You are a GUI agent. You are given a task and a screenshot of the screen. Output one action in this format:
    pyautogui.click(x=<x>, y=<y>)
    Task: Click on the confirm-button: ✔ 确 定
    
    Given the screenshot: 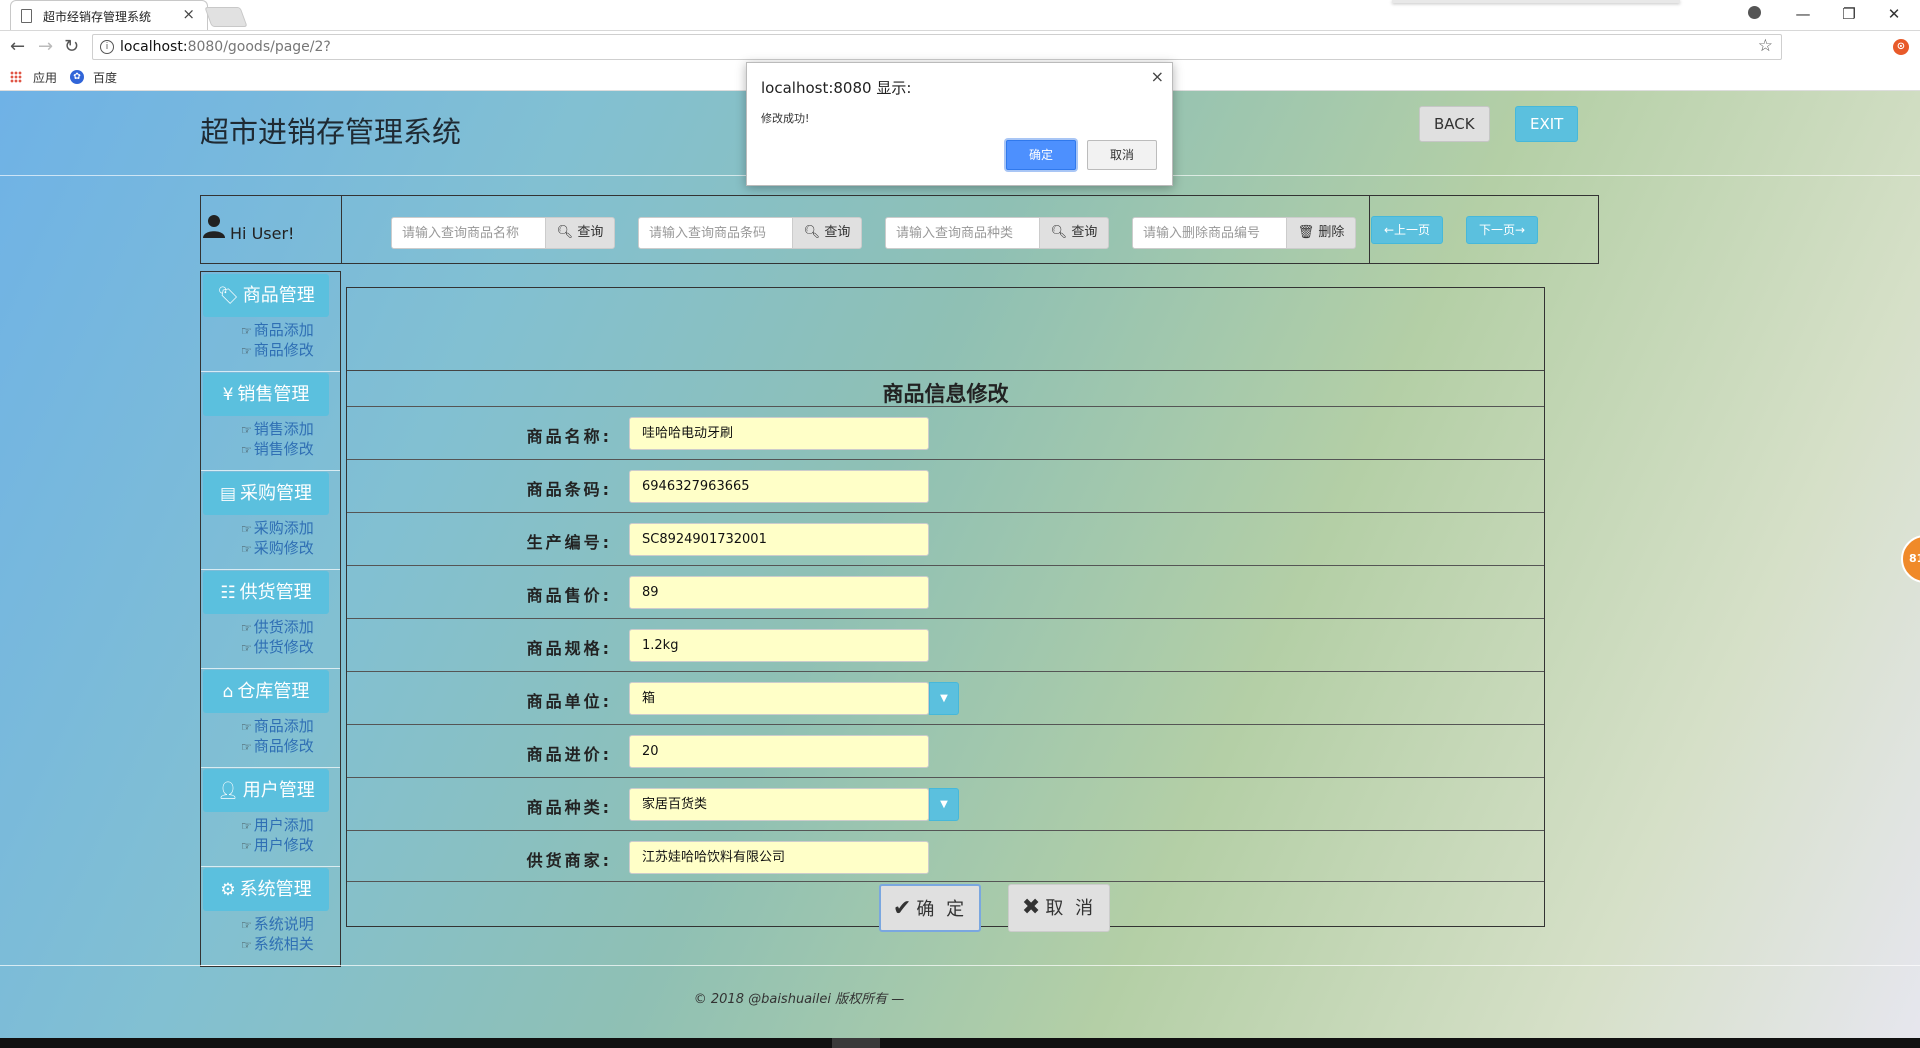 What is the action you would take?
    pyautogui.click(x=930, y=908)
    